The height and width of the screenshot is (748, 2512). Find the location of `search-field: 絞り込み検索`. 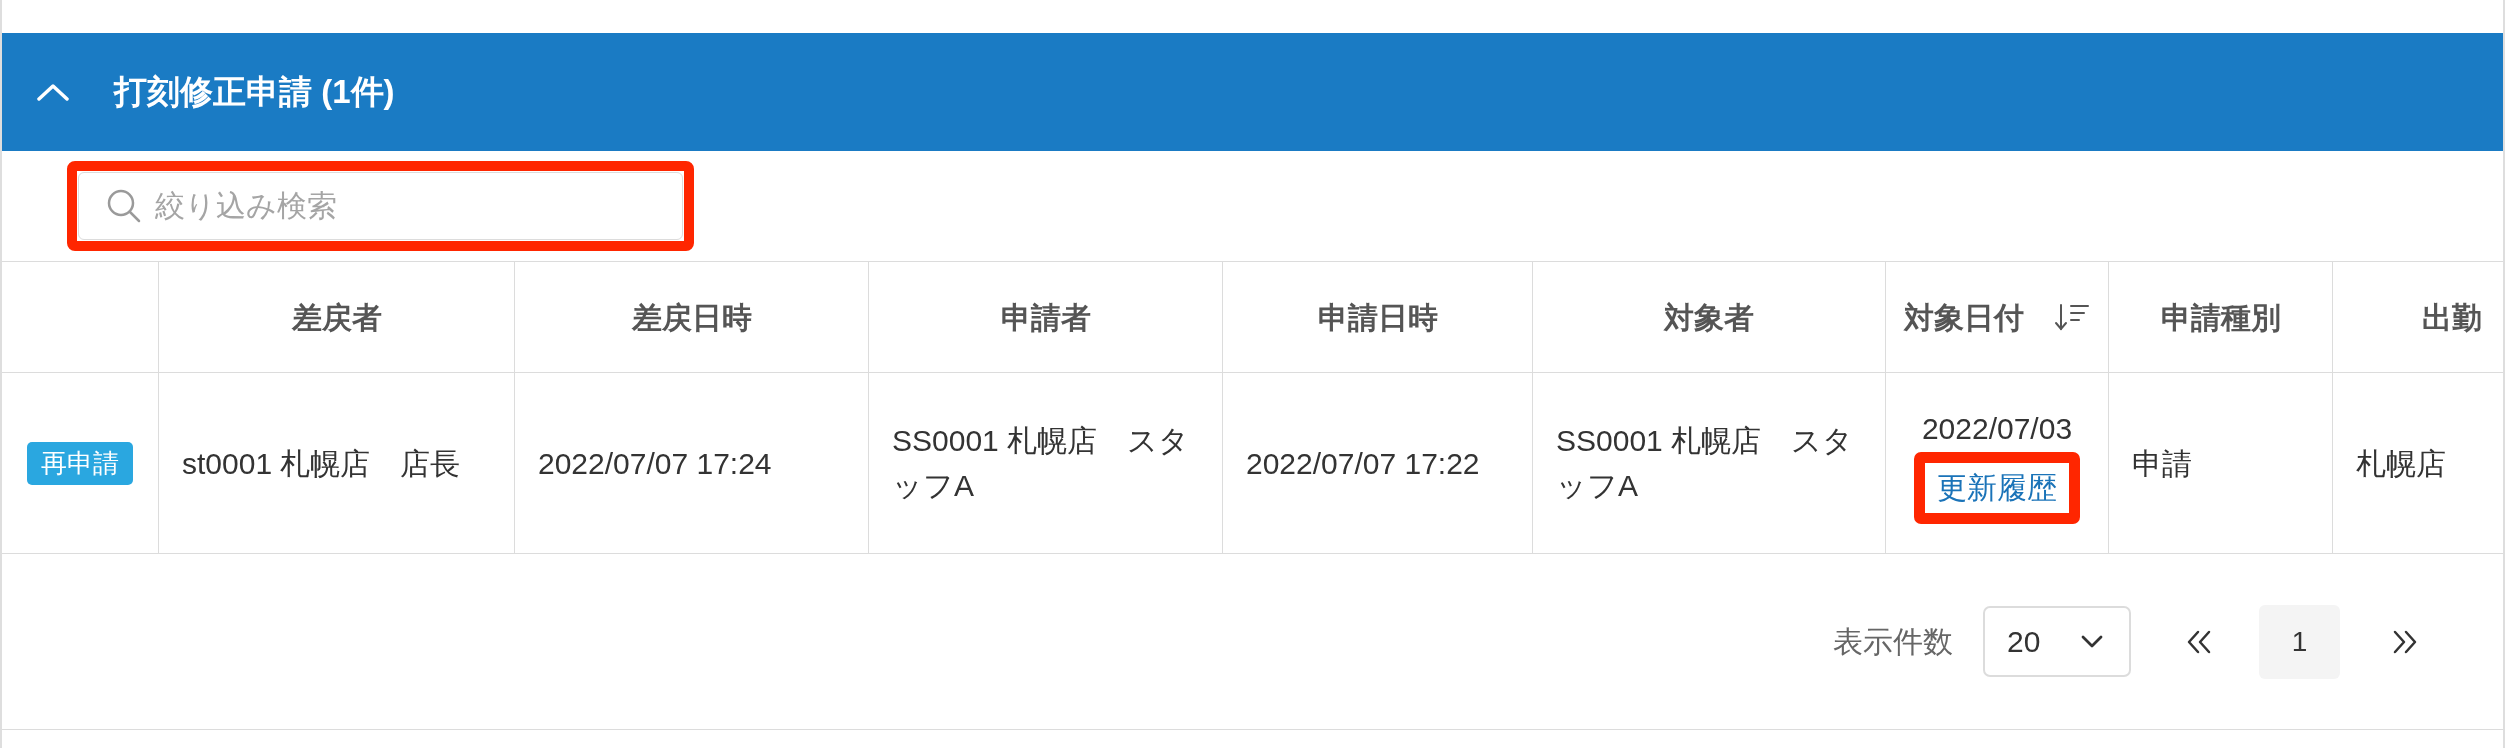

search-field: 絞り込み検索 is located at coordinates (380, 206).